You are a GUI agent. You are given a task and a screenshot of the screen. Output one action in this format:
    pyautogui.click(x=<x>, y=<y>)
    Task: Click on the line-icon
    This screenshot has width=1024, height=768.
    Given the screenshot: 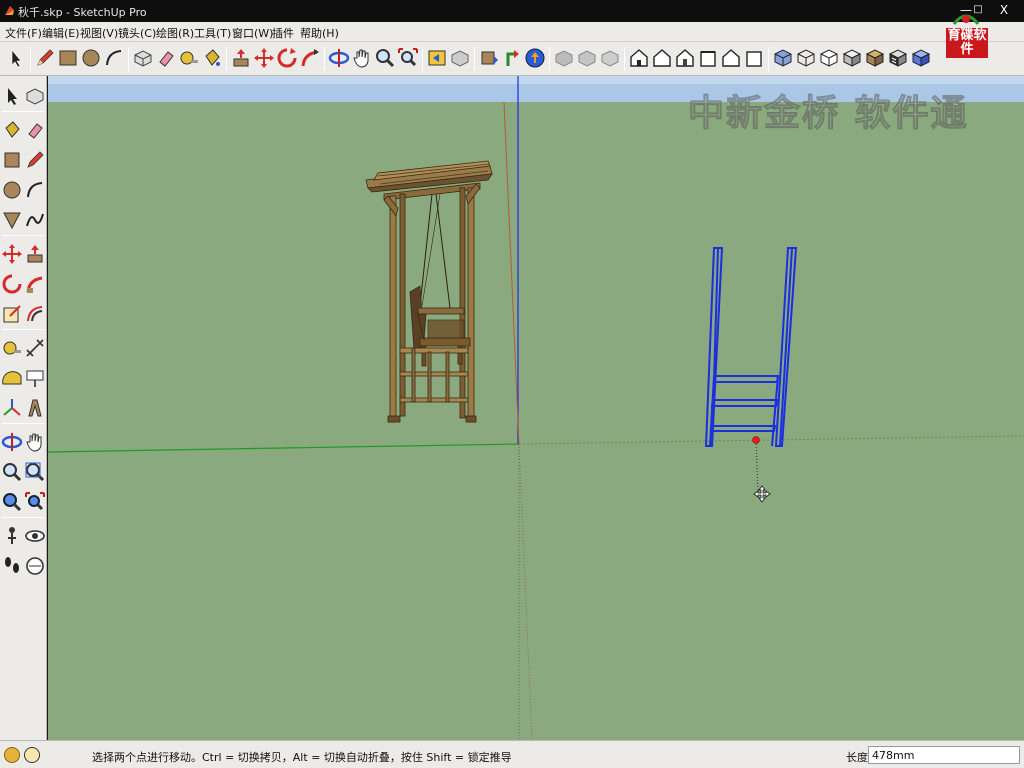 What is the action you would take?
    pyautogui.click(x=35, y=160)
    